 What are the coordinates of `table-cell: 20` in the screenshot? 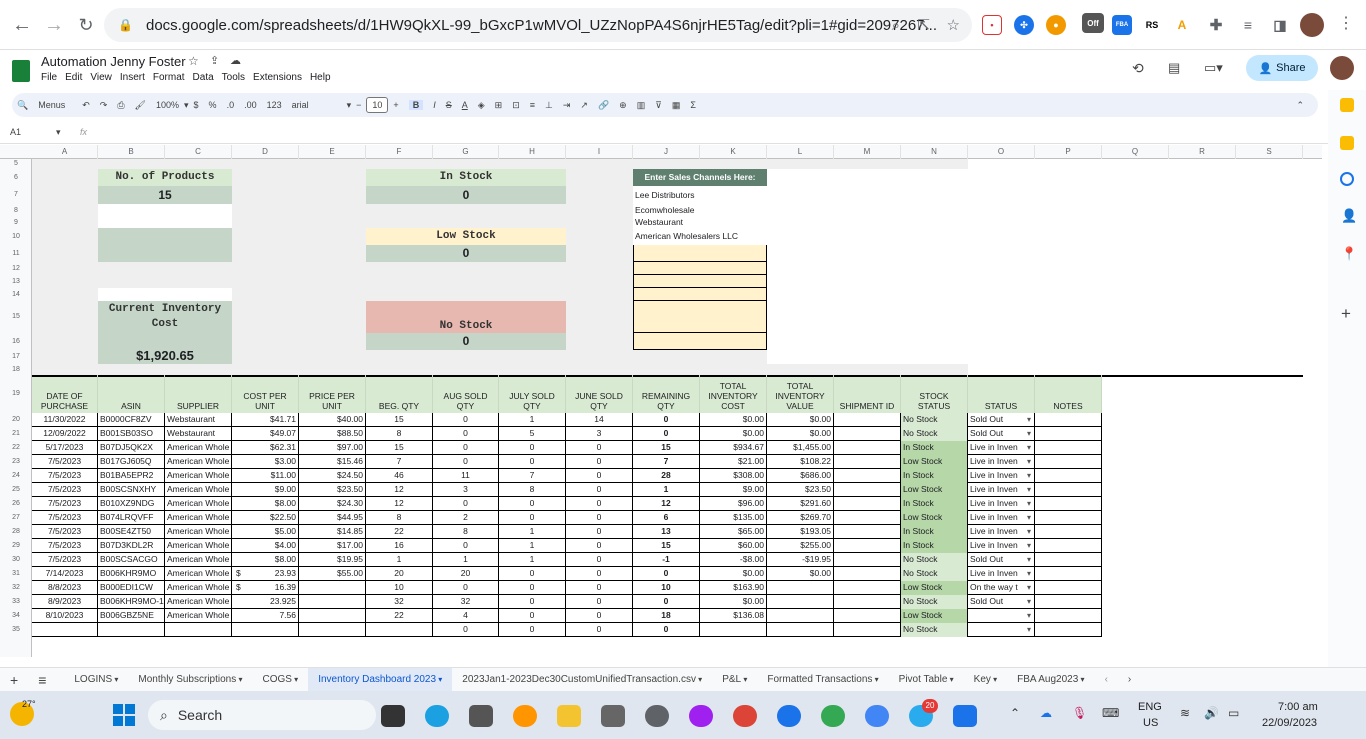 It's located at (399, 574).